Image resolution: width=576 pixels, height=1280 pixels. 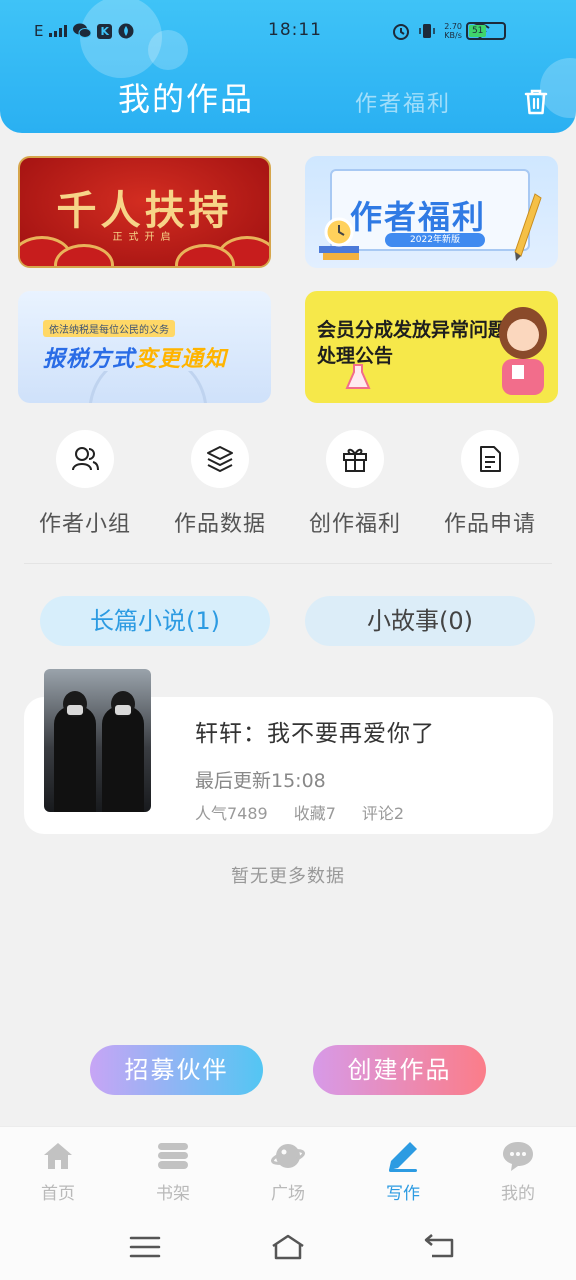 I want to click on back-icon, so click(x=440, y=1247).